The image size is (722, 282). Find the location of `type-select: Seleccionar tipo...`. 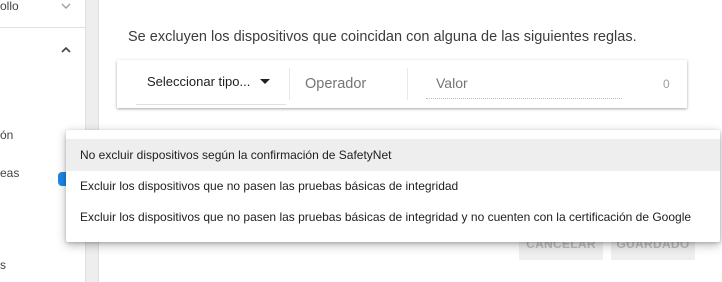

type-select: Seleccionar tipo... is located at coordinates (198, 81).